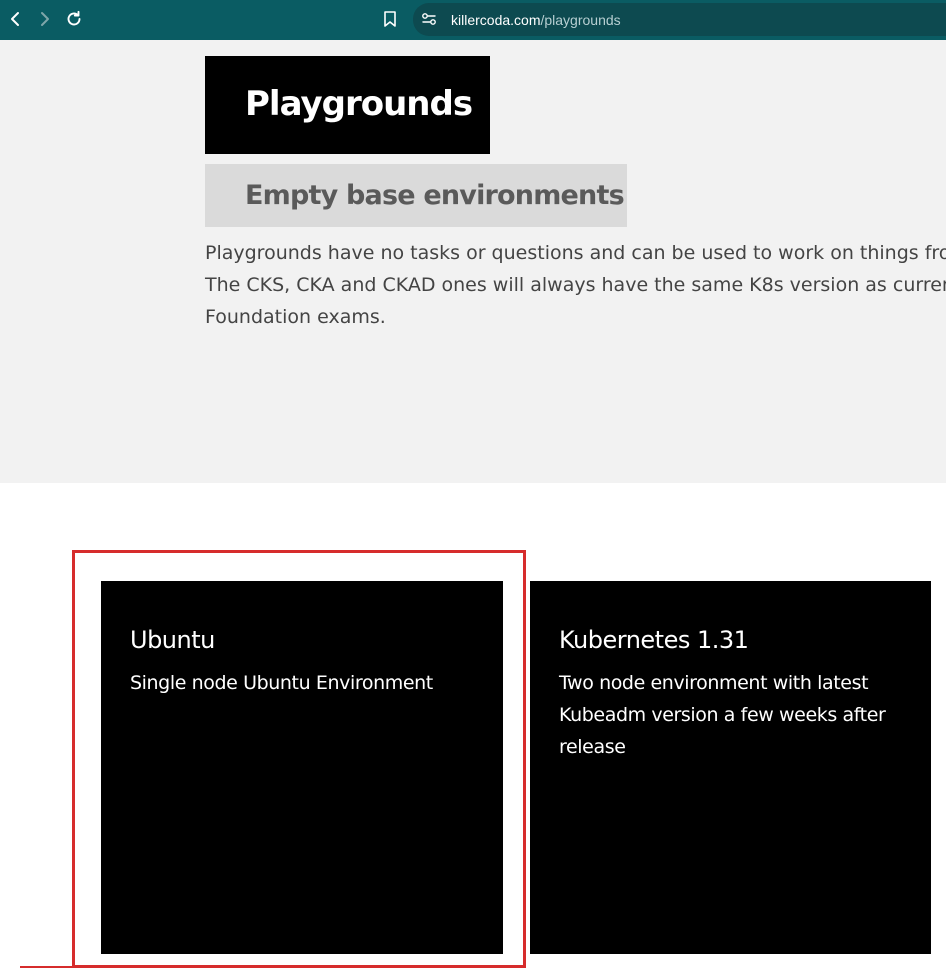  What do you see at coordinates (281, 683) in the screenshot?
I see `card-description: Single node Ubuntu Environment` at bounding box center [281, 683].